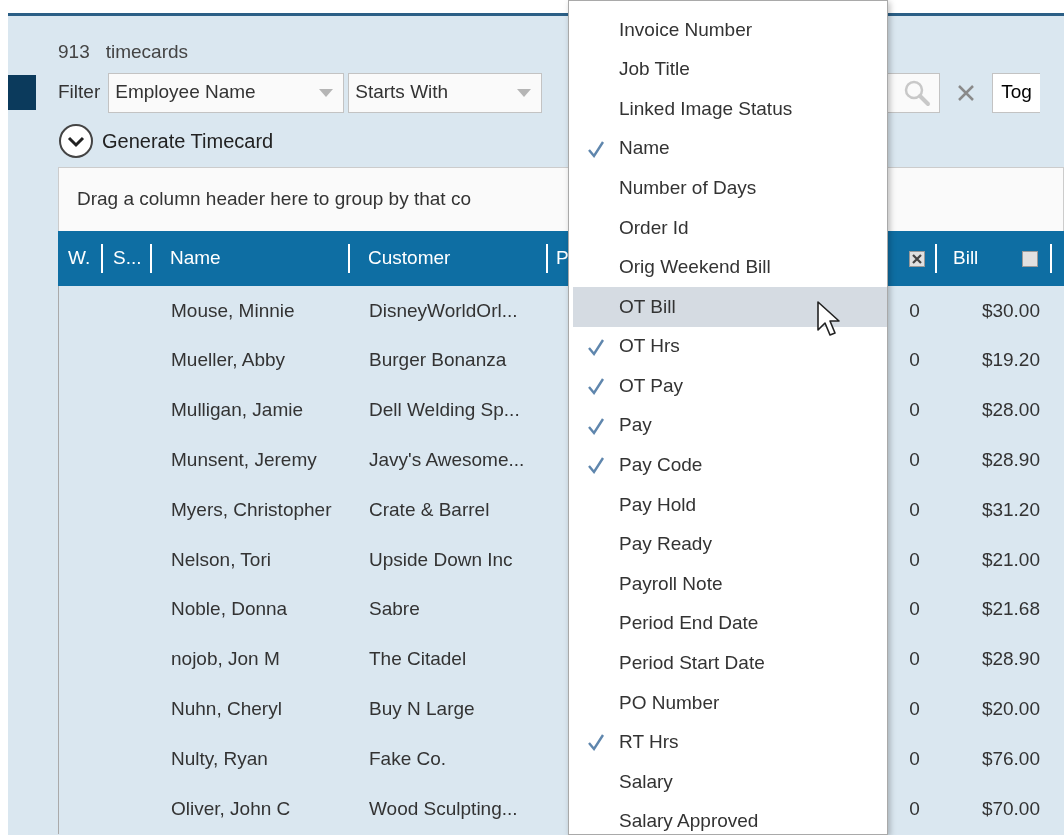  I want to click on table-cell-text: Upside Down Inc, so click(441, 559).